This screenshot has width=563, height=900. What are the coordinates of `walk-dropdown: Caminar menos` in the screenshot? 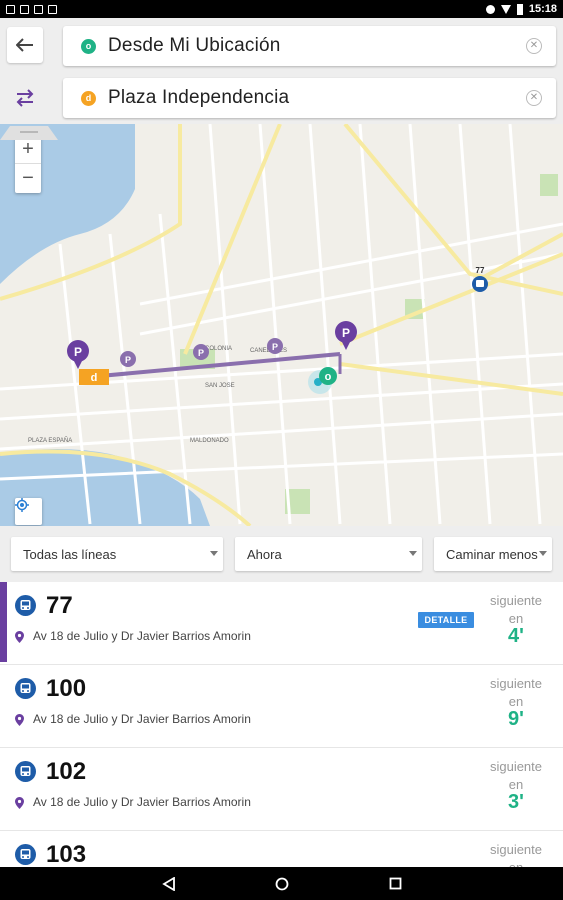 It's located at (493, 554).